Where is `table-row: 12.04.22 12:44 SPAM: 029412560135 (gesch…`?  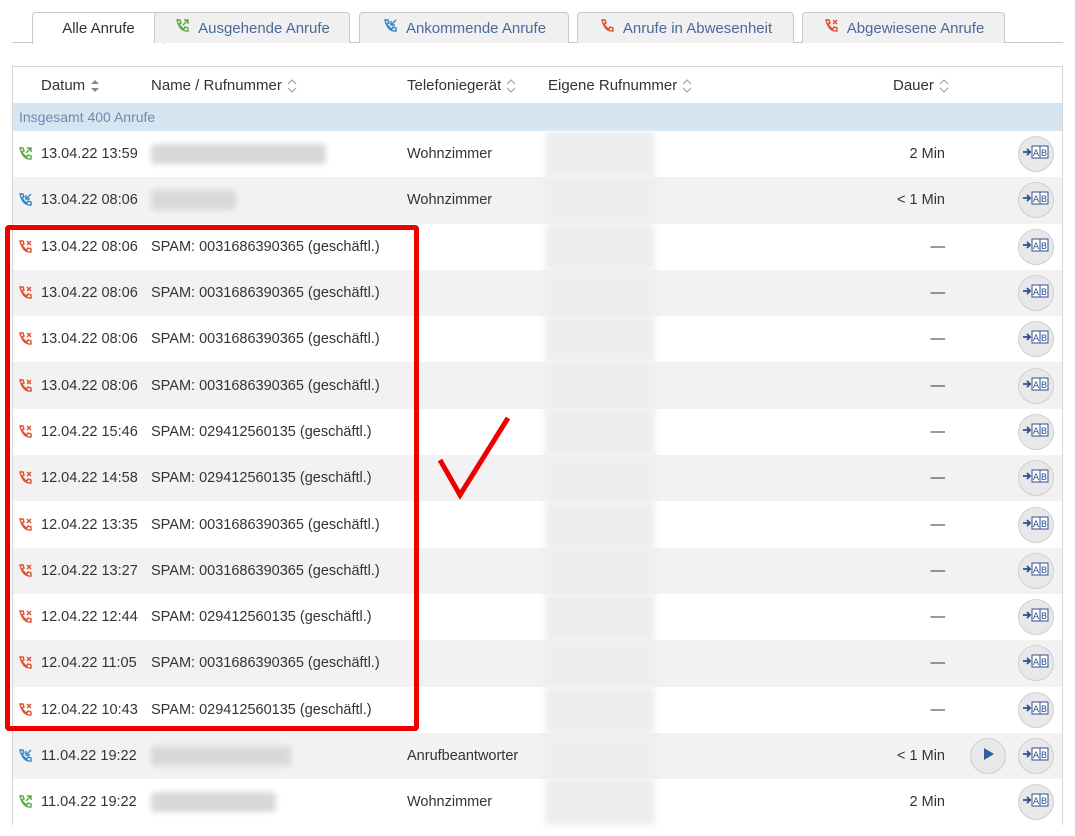 table-row: 12.04.22 12:44 SPAM: 029412560135 (gesch… is located at coordinates (537, 617).